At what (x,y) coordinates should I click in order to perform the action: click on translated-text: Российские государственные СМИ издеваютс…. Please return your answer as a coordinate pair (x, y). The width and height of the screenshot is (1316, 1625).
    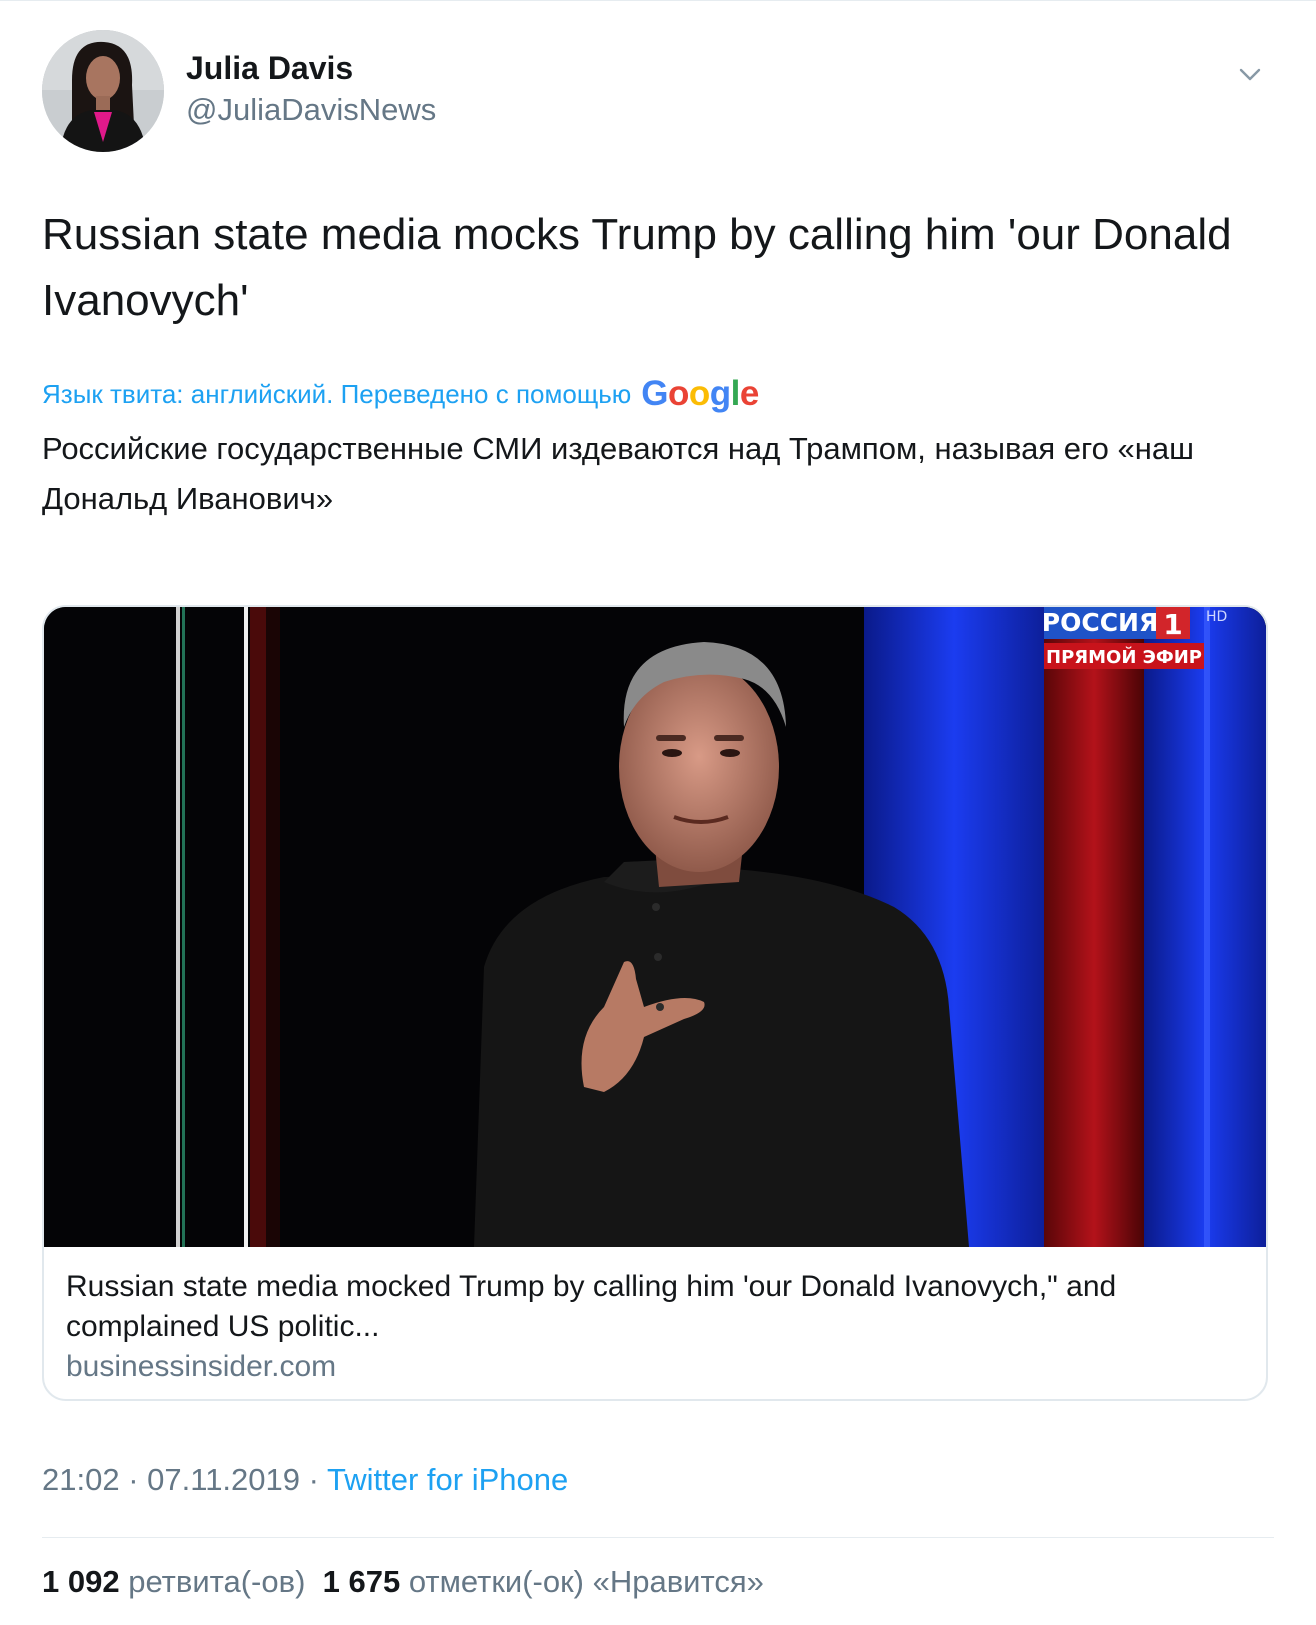
    Looking at the image, I should click on (618, 473).